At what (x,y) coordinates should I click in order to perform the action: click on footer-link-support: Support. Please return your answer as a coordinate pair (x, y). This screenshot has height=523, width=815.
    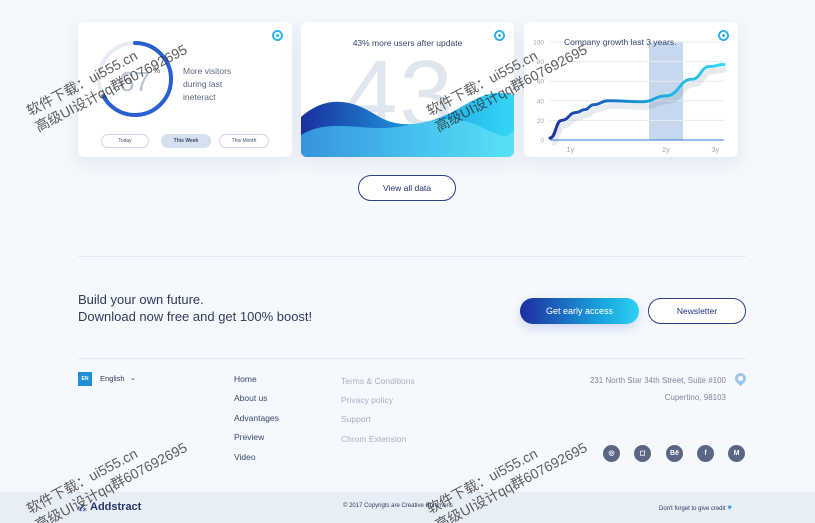
    Looking at the image, I should click on (356, 419).